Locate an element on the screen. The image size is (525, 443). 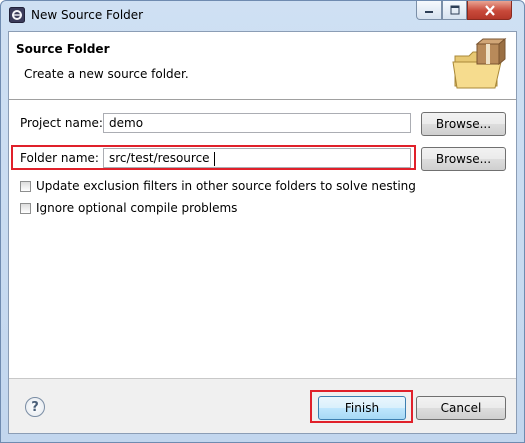
page-title: Source Folder is located at coordinates (63, 49).